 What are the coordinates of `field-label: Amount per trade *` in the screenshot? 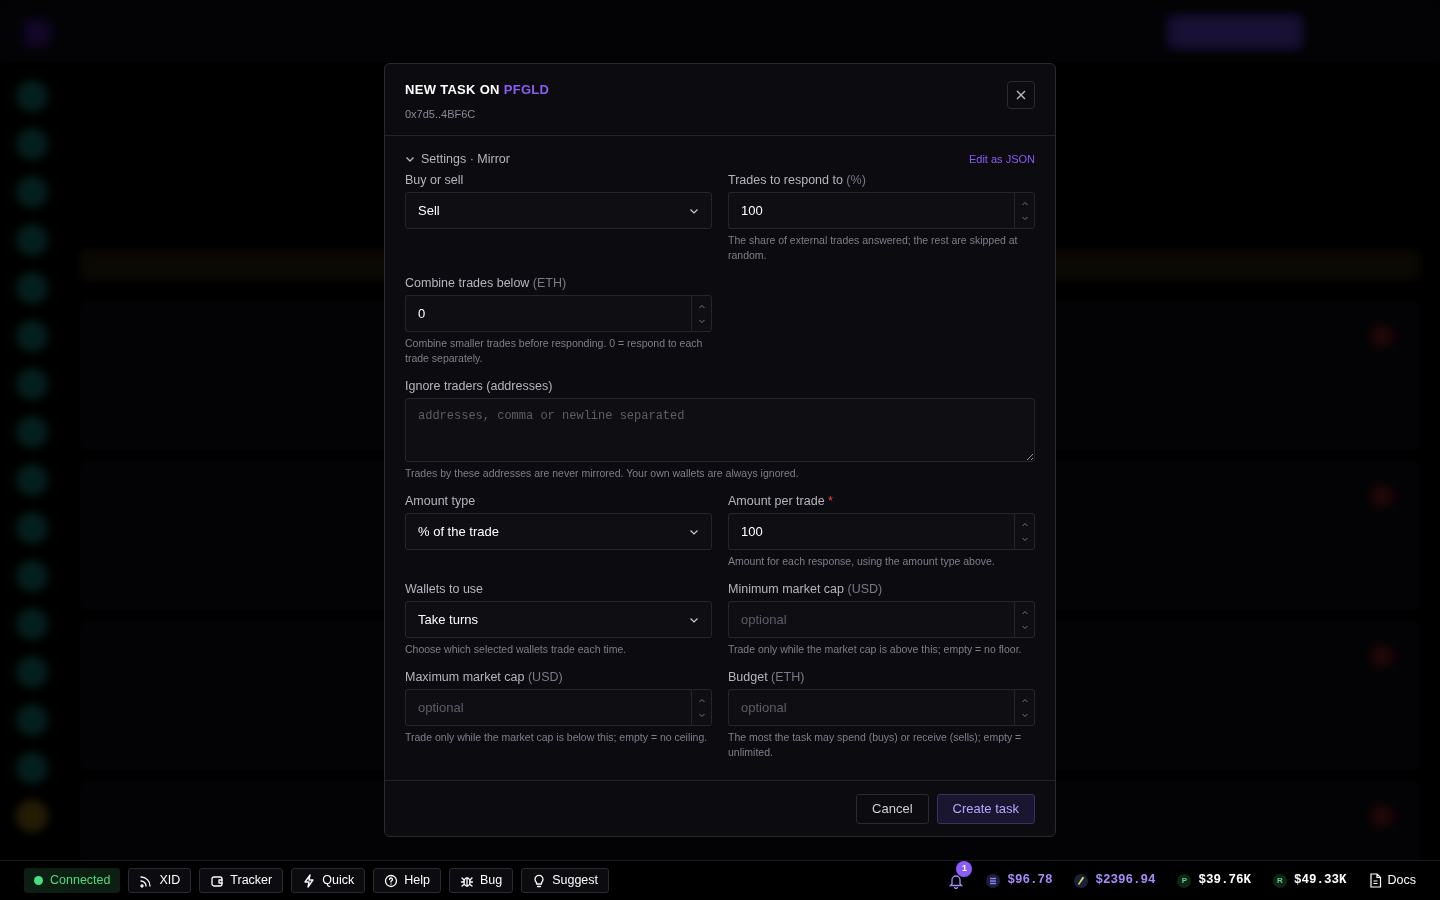 It's located at (781, 501).